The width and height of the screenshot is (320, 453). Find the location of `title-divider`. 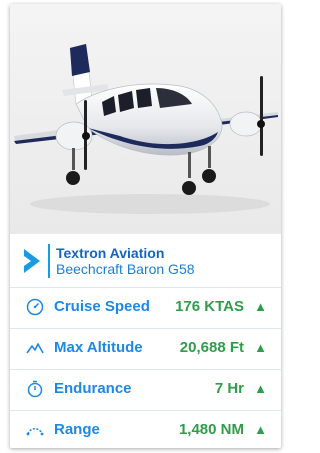

title-divider is located at coordinates (49, 261).